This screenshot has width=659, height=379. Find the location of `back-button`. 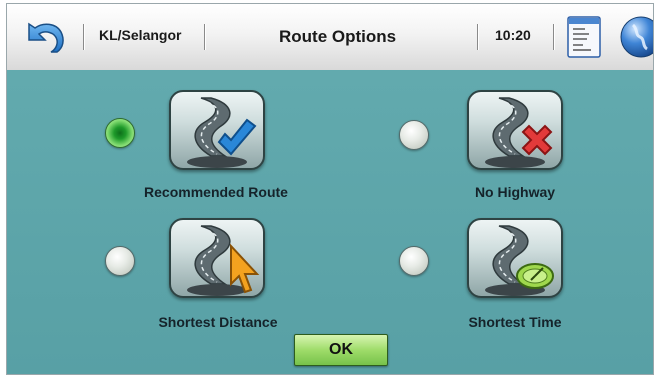

back-button is located at coordinates (45, 37).